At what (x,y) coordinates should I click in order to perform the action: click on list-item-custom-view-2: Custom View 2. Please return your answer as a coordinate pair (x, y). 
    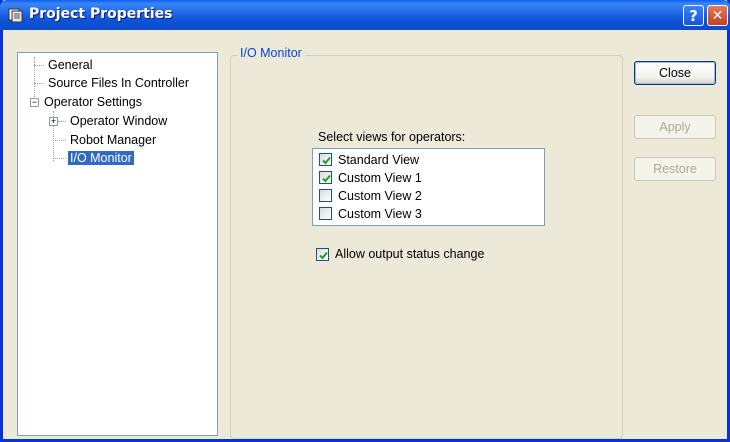
    Looking at the image, I should click on (370, 195).